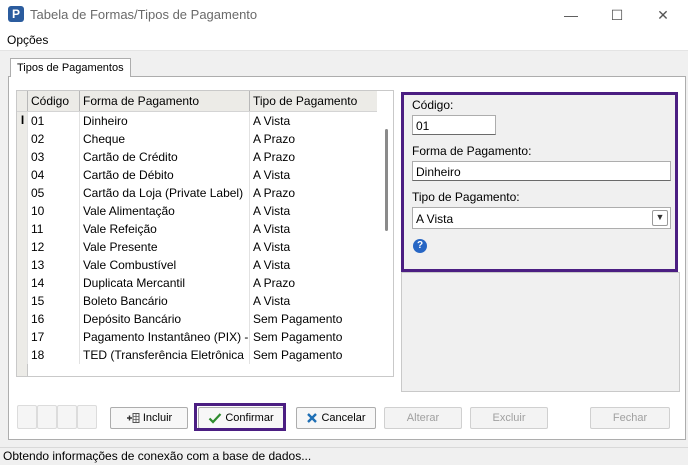 This screenshot has height=465, width=688. Describe the element at coordinates (164, 265) in the screenshot. I see `cell-forma: Vale Combustível` at that location.